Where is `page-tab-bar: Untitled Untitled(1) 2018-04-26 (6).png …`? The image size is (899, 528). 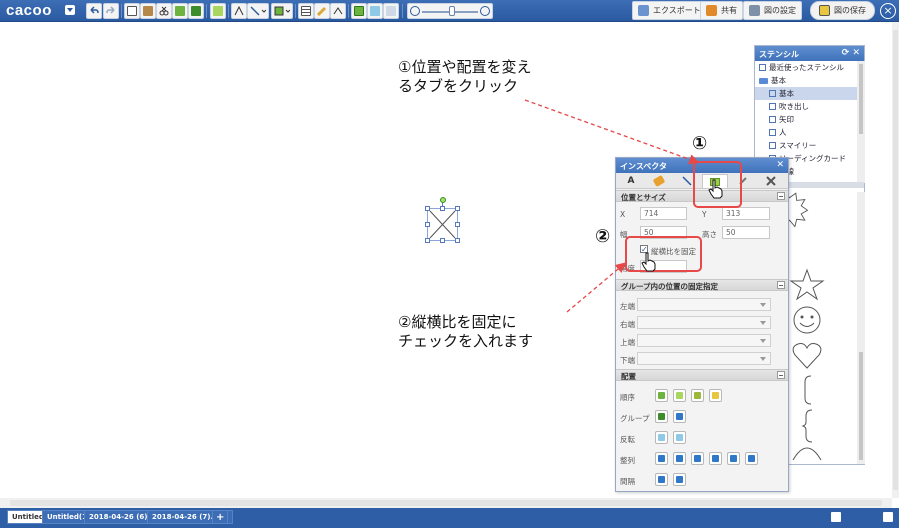 page-tab-bar: Untitled Untitled(1) 2018-04-26 (6).png … is located at coordinates (449, 518).